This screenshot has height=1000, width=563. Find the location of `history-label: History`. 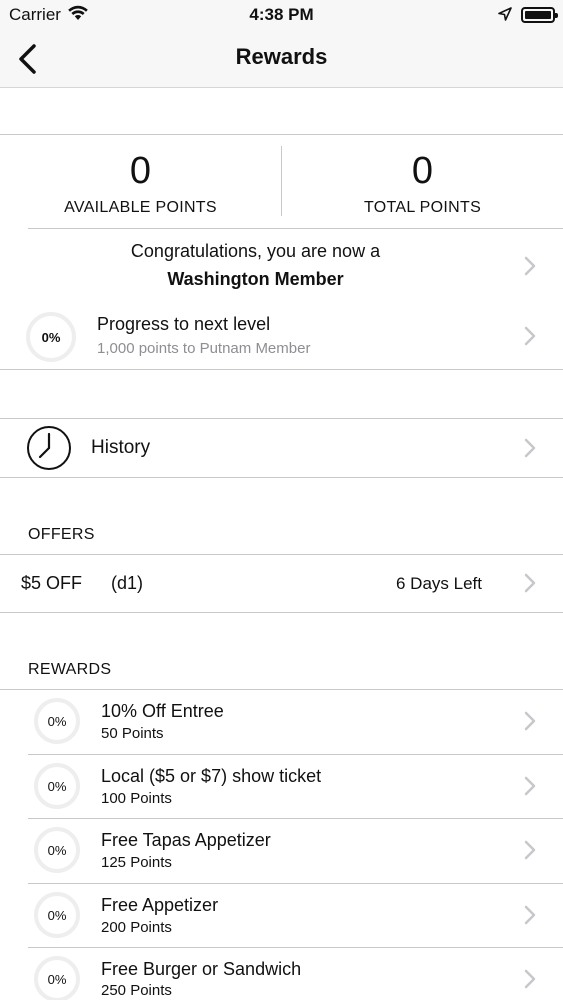

history-label: History is located at coordinates (121, 447).